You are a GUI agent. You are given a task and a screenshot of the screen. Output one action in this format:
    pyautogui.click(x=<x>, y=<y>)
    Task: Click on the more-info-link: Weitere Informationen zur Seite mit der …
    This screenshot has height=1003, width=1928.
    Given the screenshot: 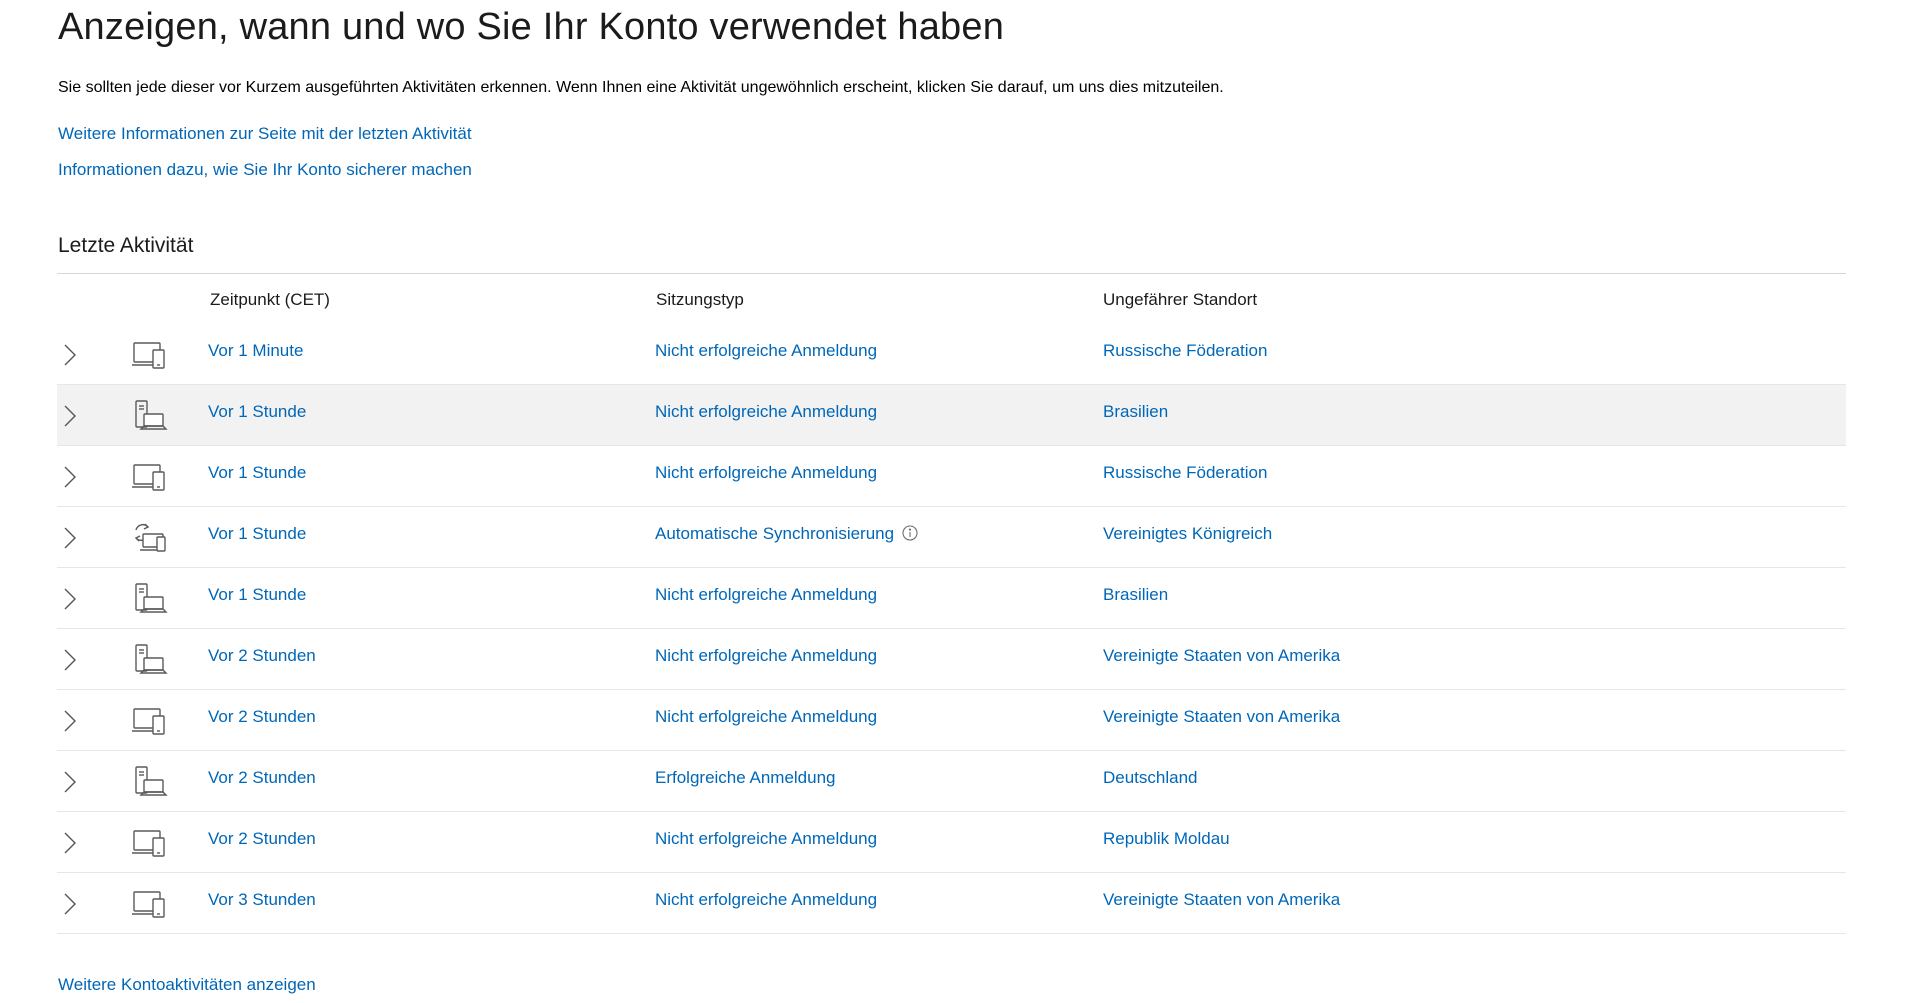 What is the action you would take?
    pyautogui.click(x=265, y=134)
    